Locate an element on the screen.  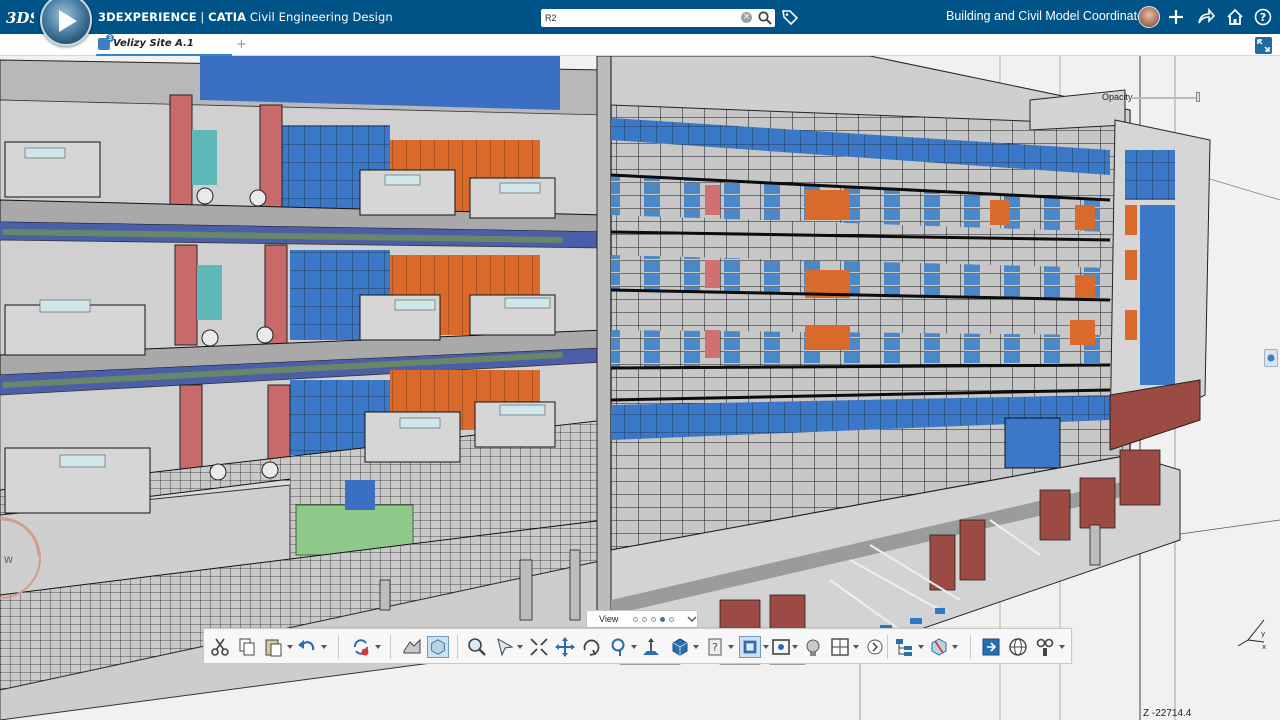
capture-icon is located at coordinates (781, 647).